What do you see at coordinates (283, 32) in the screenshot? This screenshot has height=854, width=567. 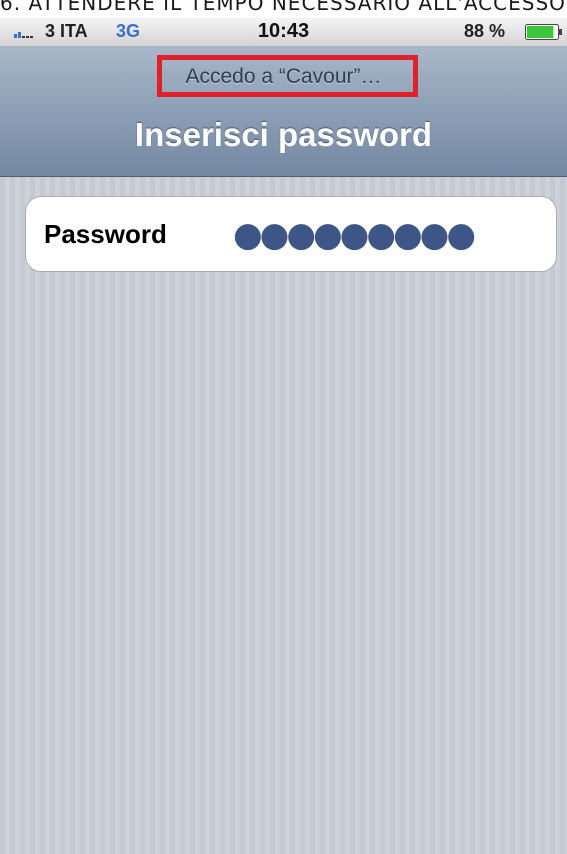 I see `status-bar: 3 ITA 3G 10:43 88 %` at bounding box center [283, 32].